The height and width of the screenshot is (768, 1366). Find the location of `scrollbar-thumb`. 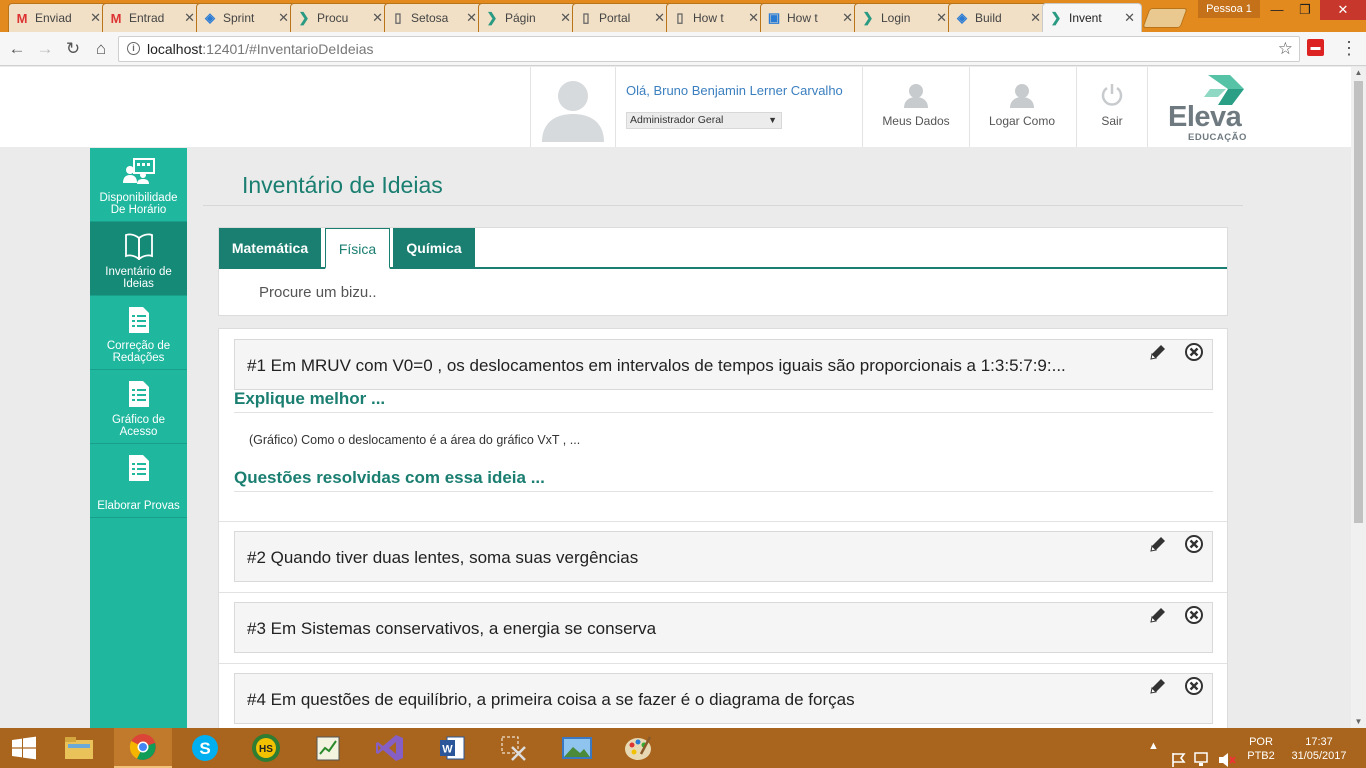

scrollbar-thumb is located at coordinates (1358, 302).